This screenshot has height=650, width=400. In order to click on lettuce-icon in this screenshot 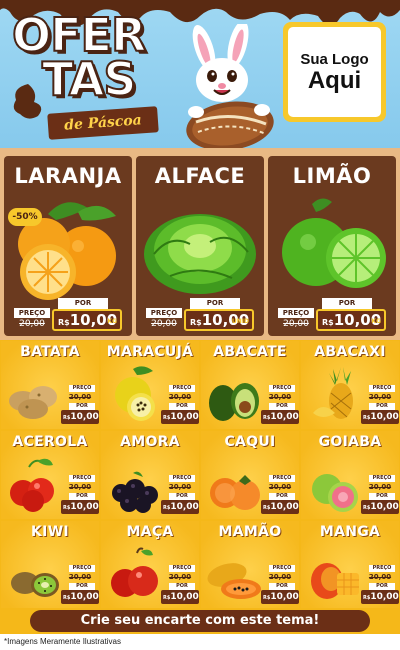, I will do `click(200, 254)`.